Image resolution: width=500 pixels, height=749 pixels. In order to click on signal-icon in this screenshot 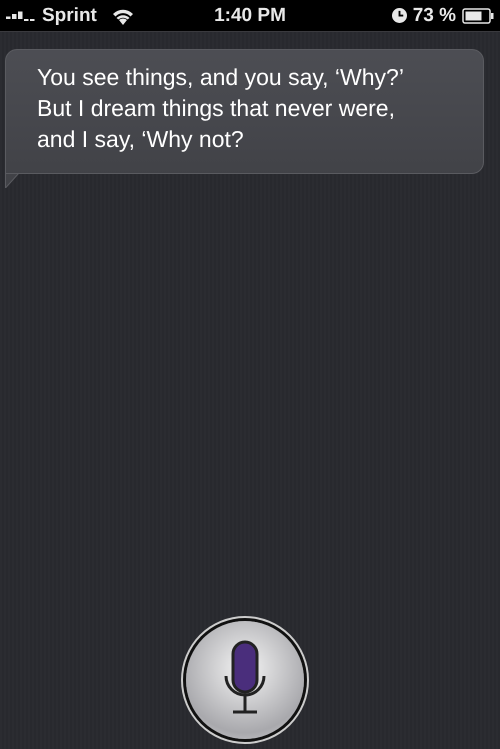, I will do `click(21, 15)`.